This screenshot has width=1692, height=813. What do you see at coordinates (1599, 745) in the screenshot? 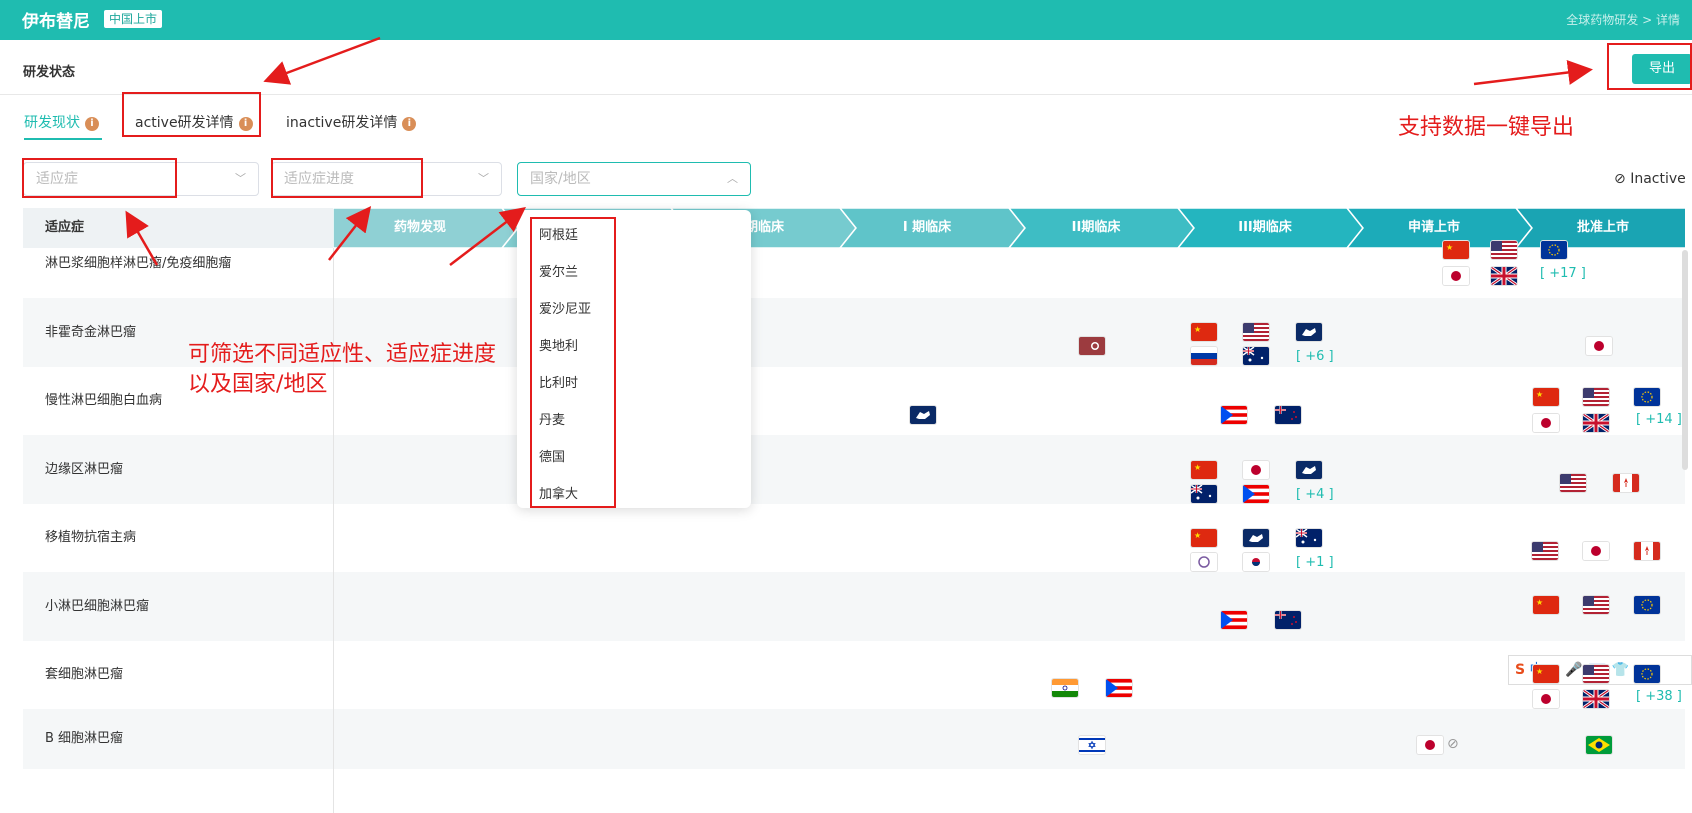
I see `flag-br-icon` at bounding box center [1599, 745].